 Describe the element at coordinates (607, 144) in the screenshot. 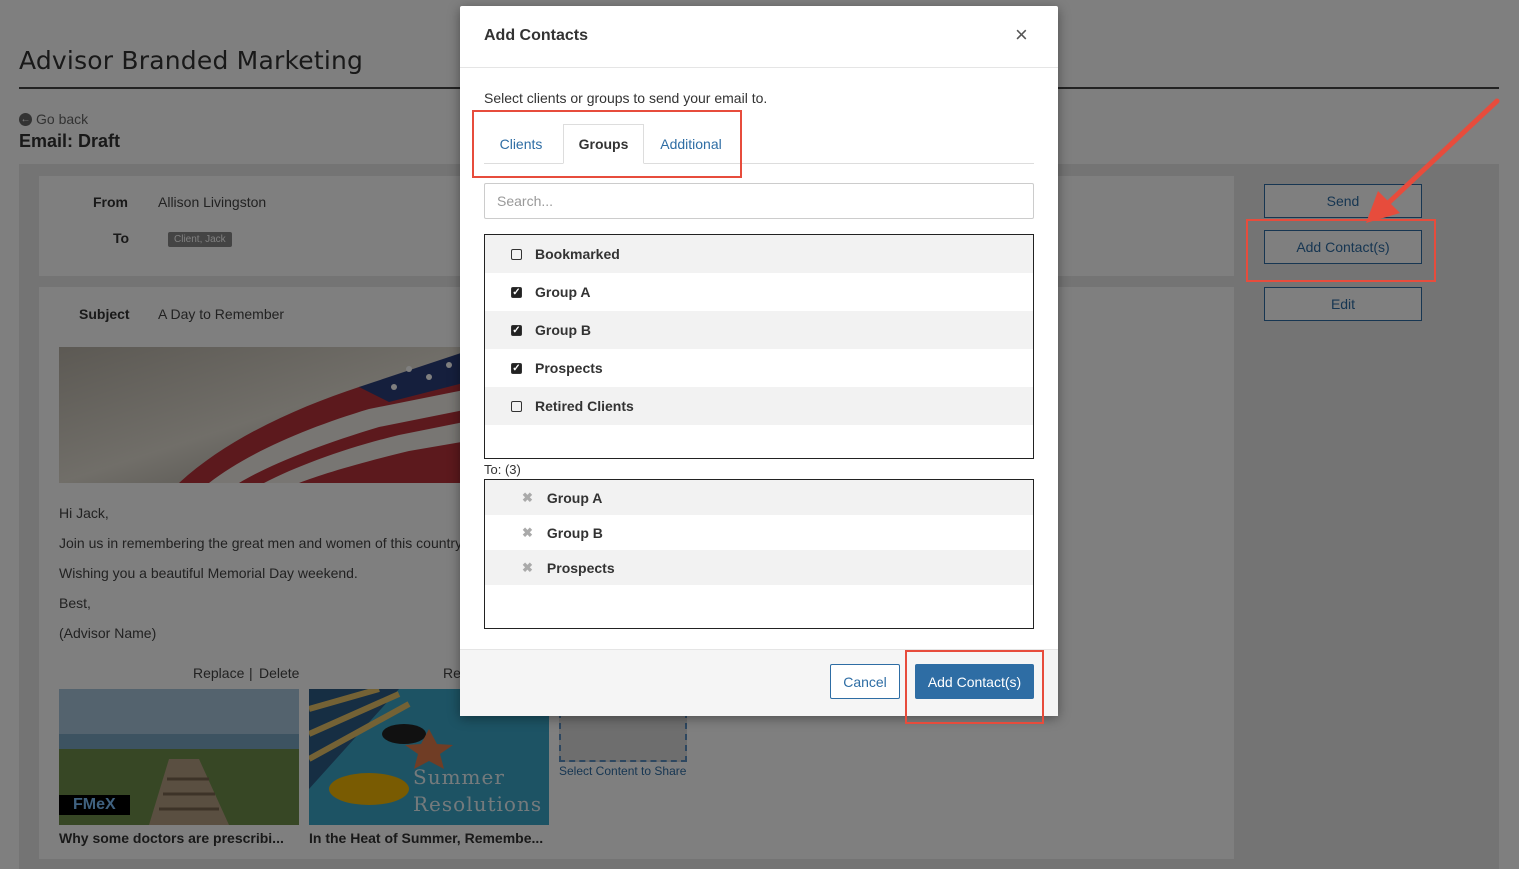

I see `callout-box-tabs` at that location.